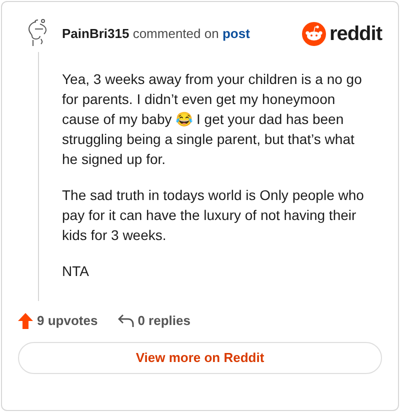 This screenshot has width=400, height=412. I want to click on reddit-logo-icon, so click(314, 34).